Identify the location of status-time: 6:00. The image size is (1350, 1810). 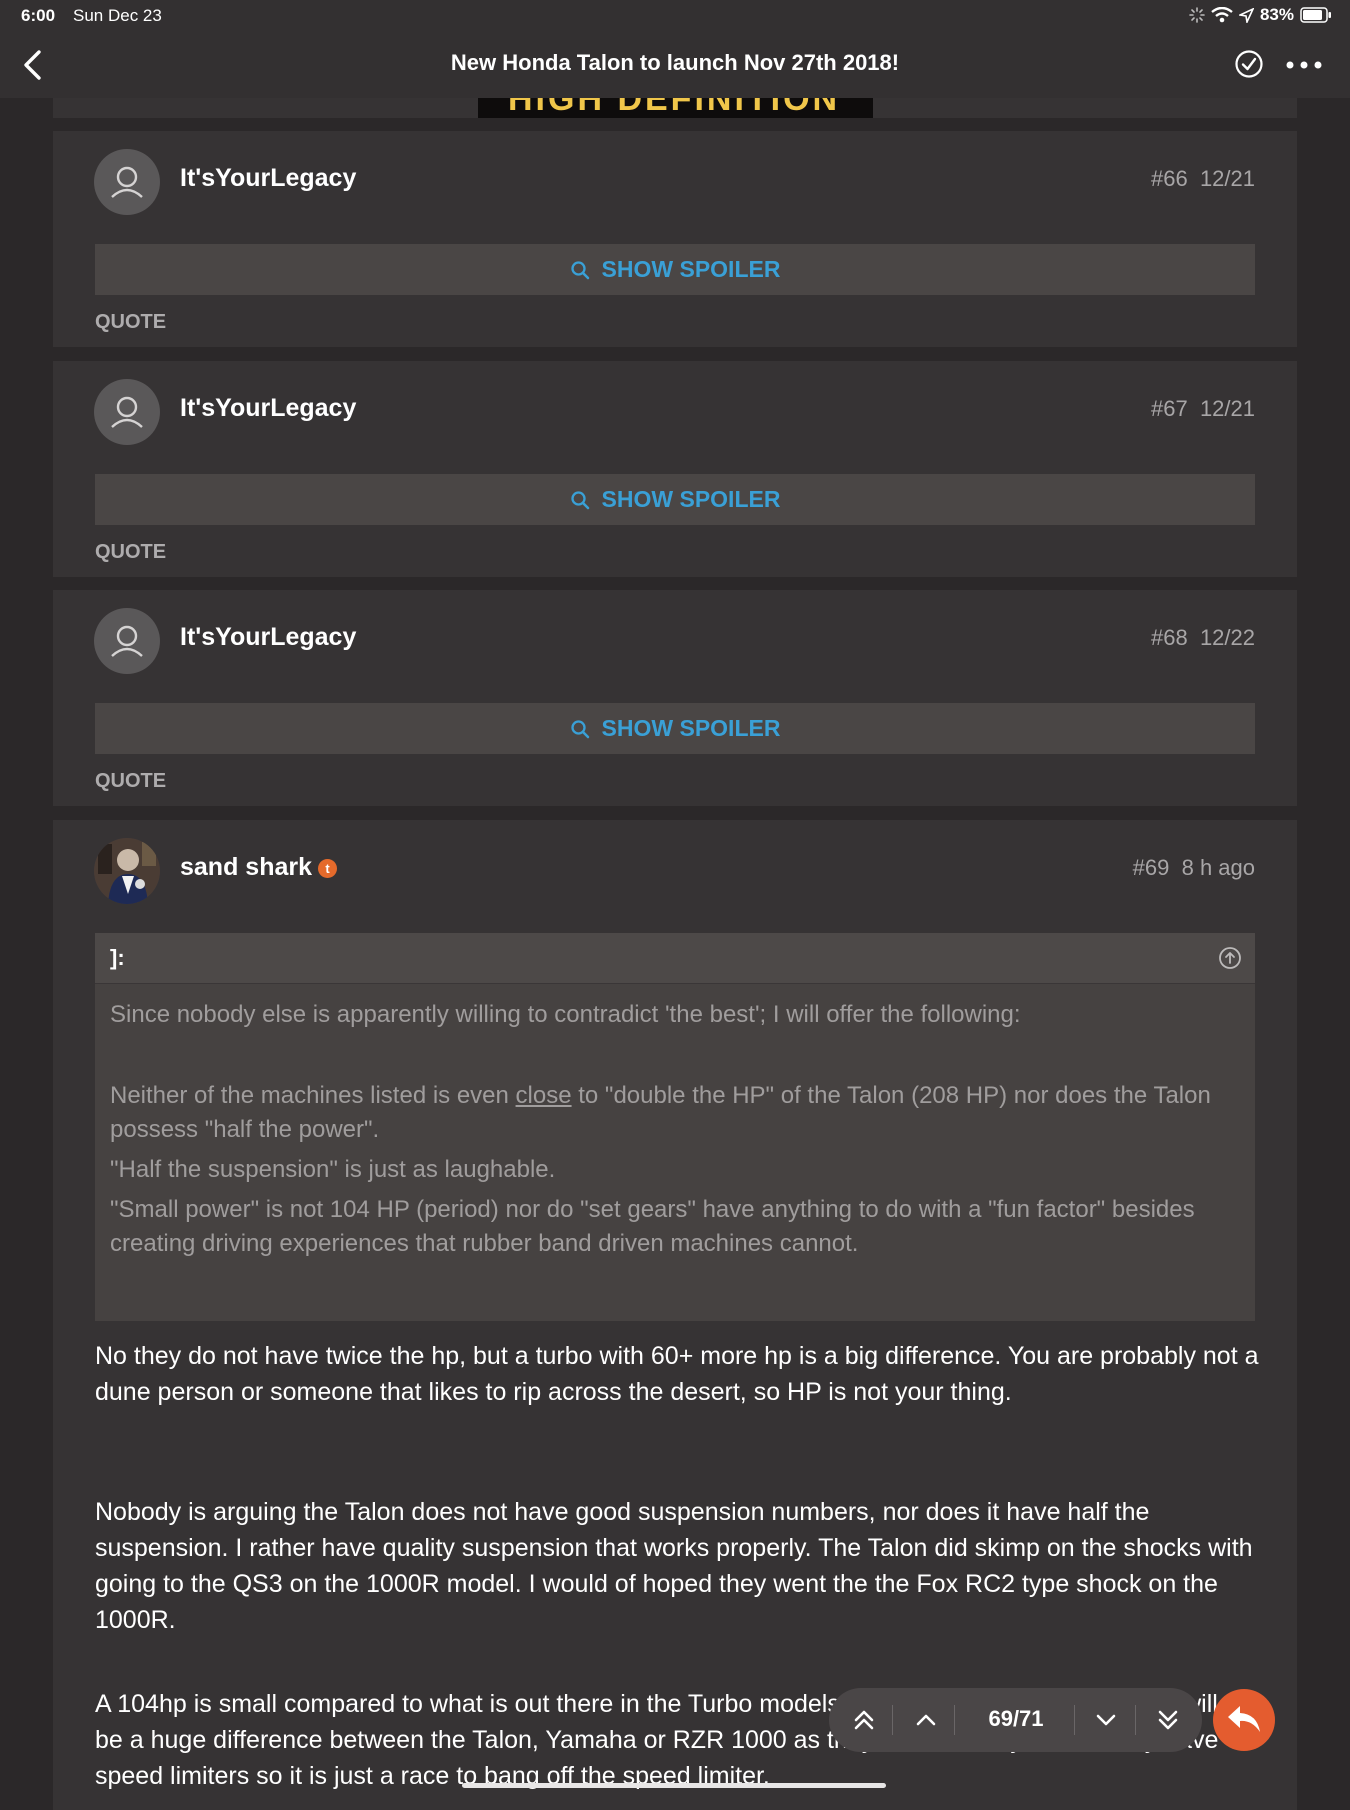
(38, 15).